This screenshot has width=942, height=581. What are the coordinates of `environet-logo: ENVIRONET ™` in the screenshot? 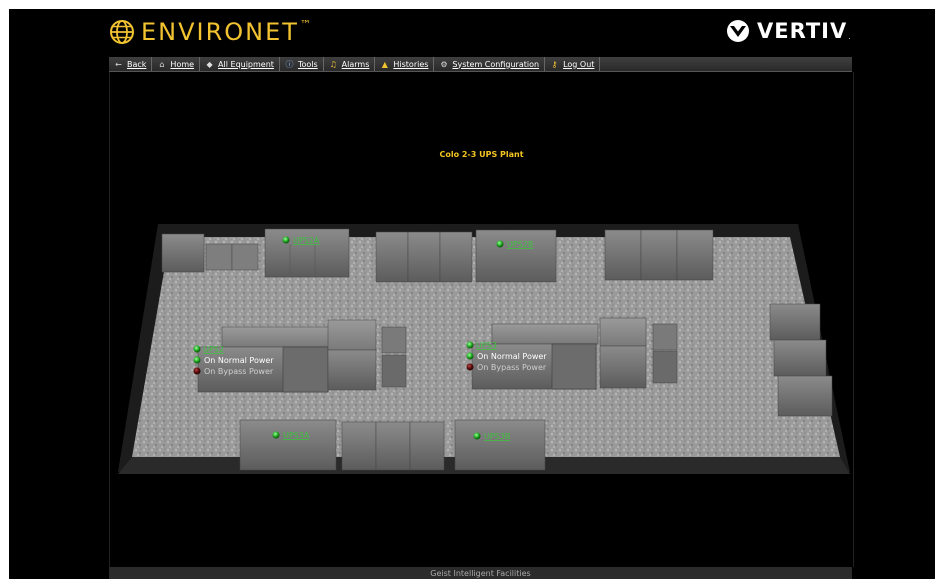 It's located at (210, 32).